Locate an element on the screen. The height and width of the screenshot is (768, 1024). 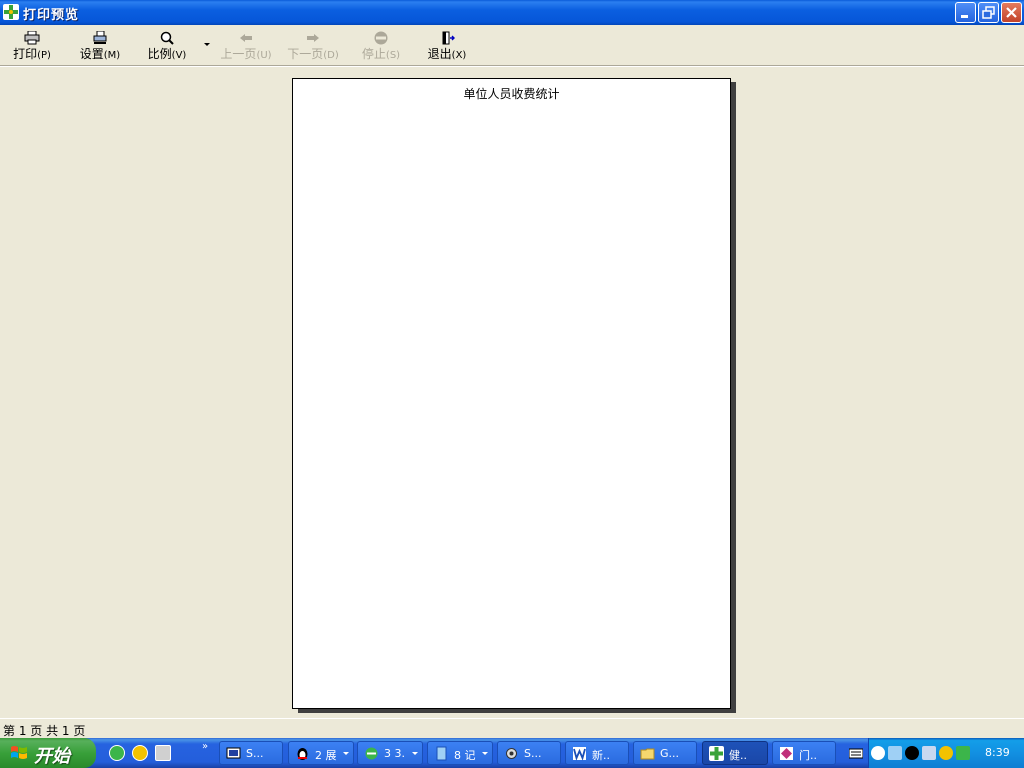
gear-icon is located at coordinates (511, 753).